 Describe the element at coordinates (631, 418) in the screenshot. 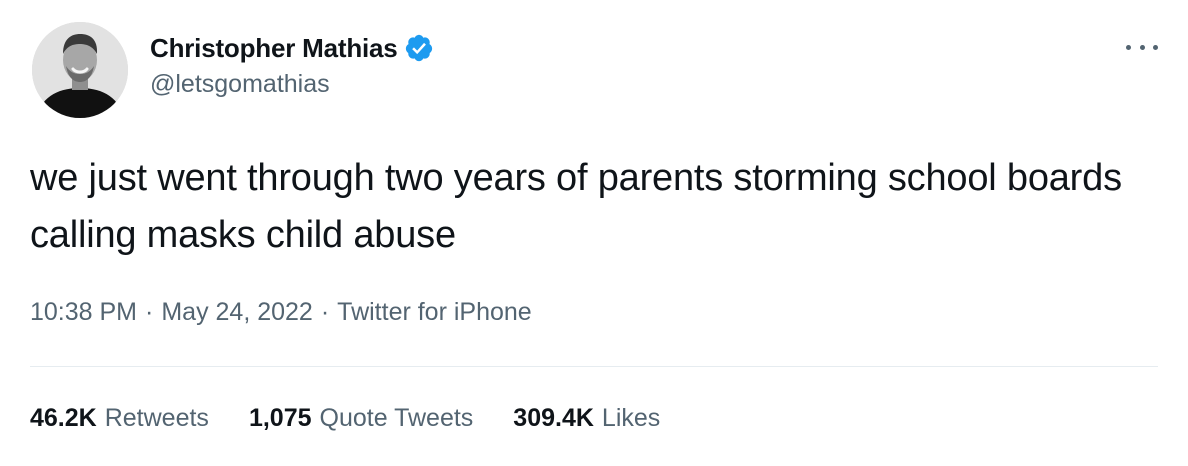

I see `likes-label: Likes` at that location.